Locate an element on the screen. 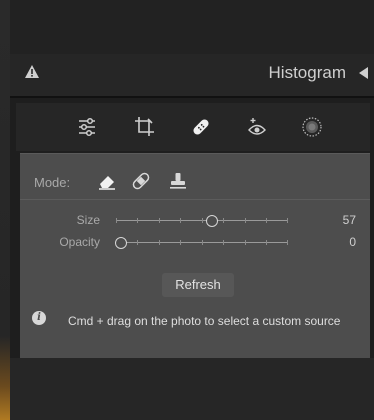 This screenshot has height=420, width=374. panel-title: Histogram is located at coordinates (307, 72).